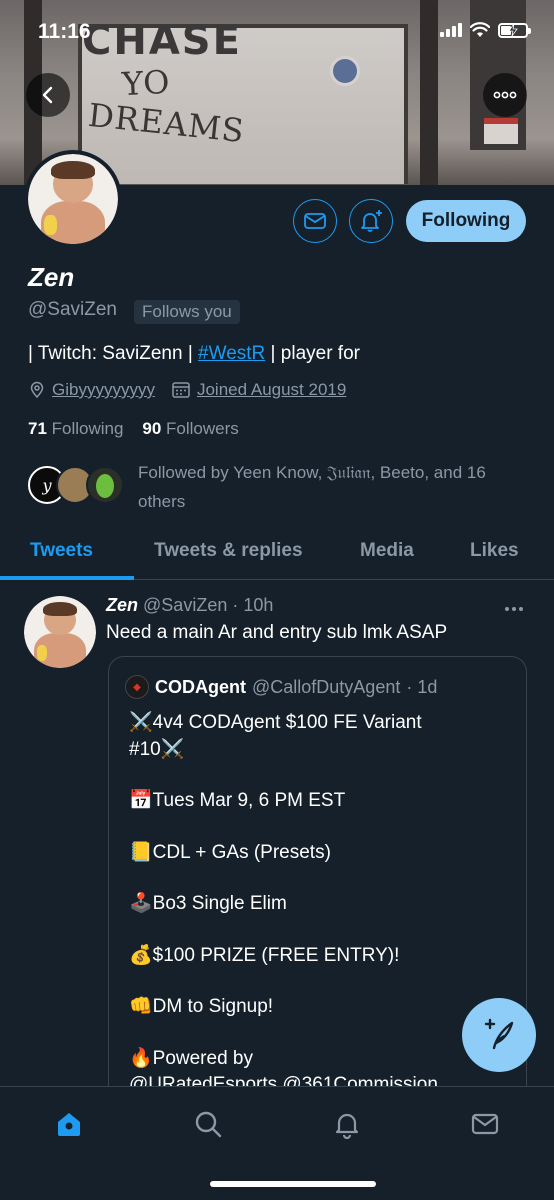  Describe the element at coordinates (133, 429) in the screenshot. I see `follow-counts: 71 Following 90 Followers` at that location.